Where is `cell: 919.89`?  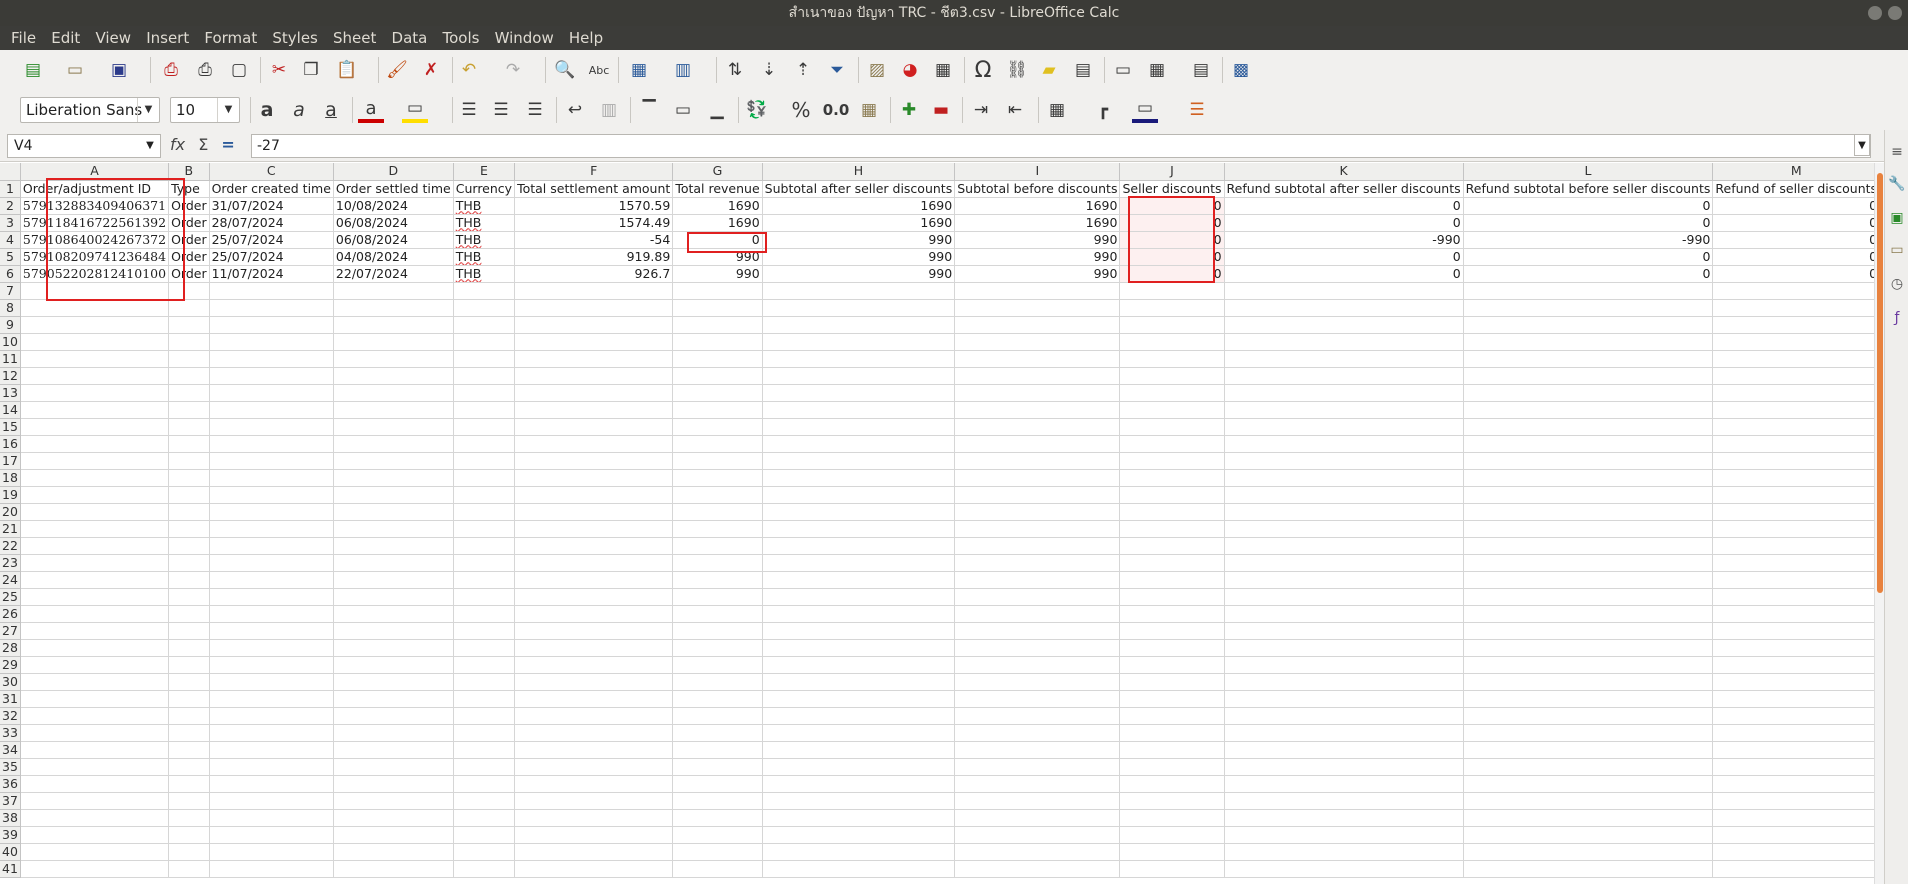 cell: 919.89 is located at coordinates (594, 257).